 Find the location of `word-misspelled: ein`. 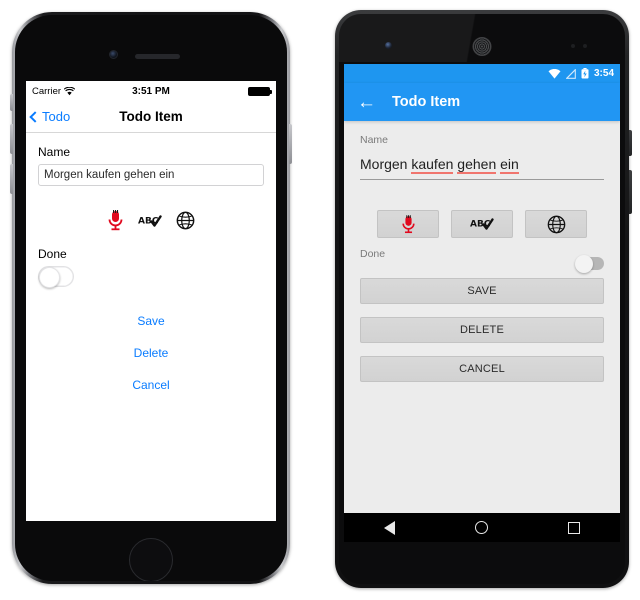

word-misspelled: ein is located at coordinates (509, 165).